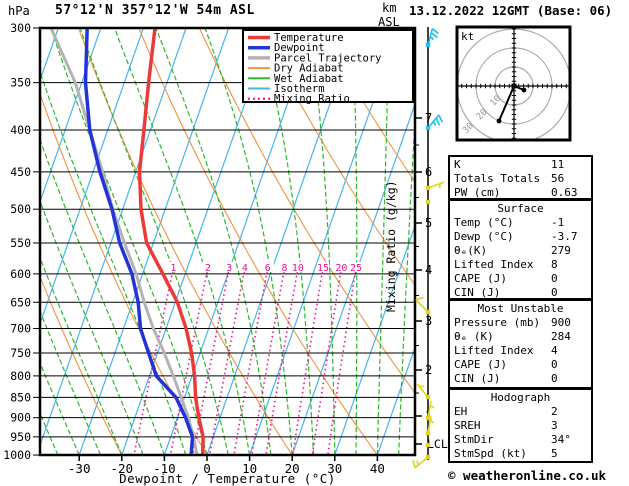 This screenshot has height=486, width=629. What do you see at coordinates (468, 128) in the screenshot?
I see `hodograph-ring-label: 30` at bounding box center [468, 128].